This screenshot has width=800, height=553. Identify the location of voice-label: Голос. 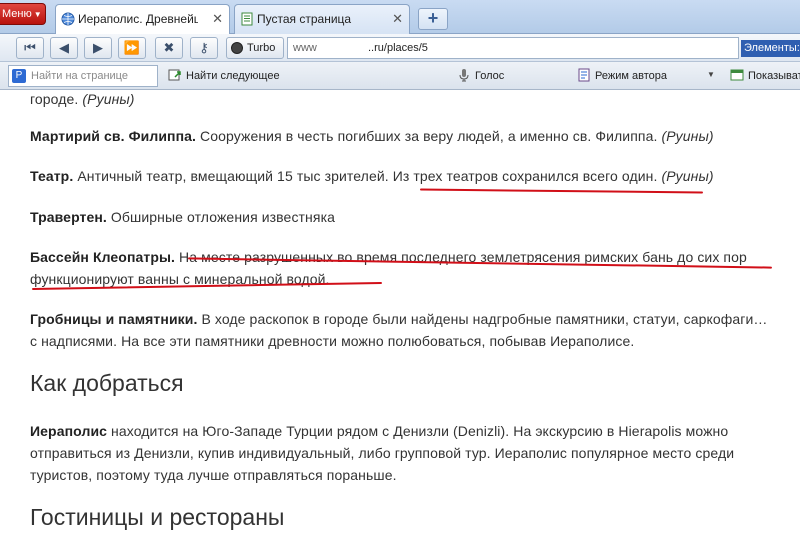
(490, 76).